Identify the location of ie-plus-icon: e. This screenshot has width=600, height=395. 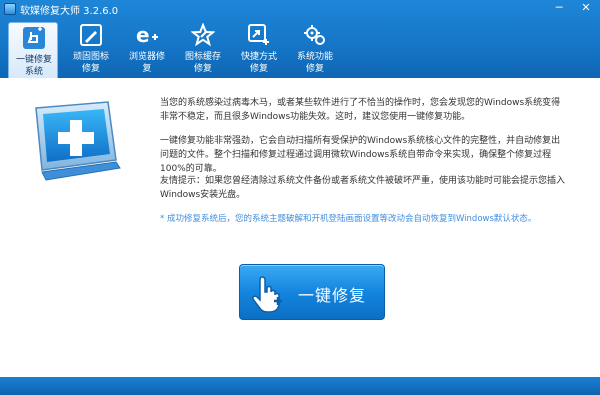
(147, 35).